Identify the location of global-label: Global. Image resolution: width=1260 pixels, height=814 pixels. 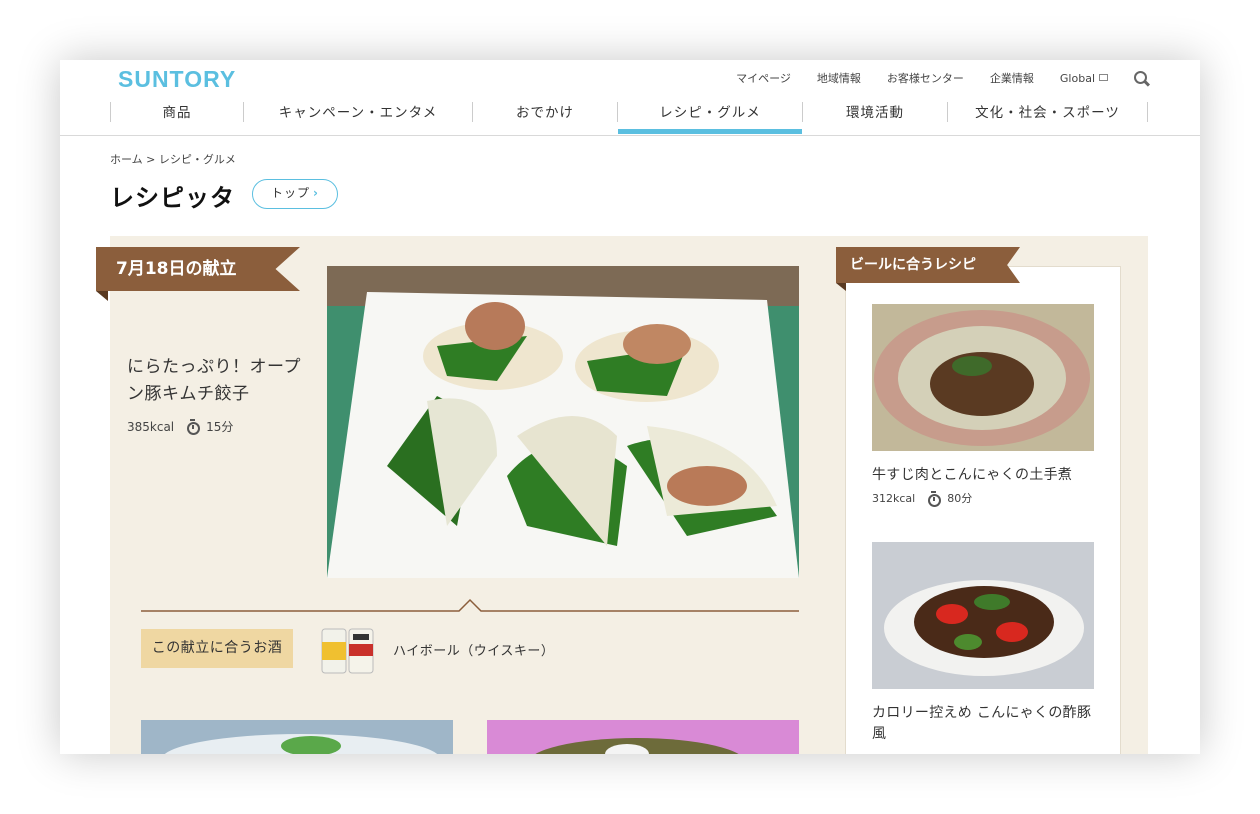
(1077, 78).